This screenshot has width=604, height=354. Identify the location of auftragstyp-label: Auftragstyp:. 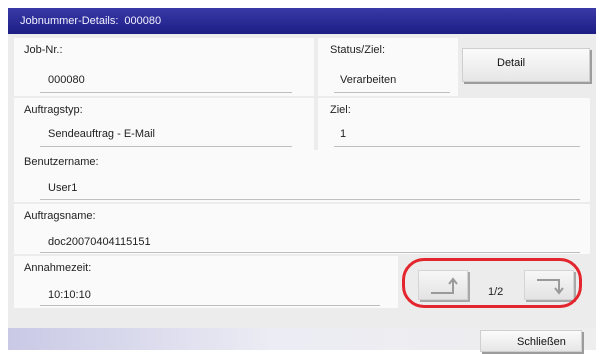
(53, 110).